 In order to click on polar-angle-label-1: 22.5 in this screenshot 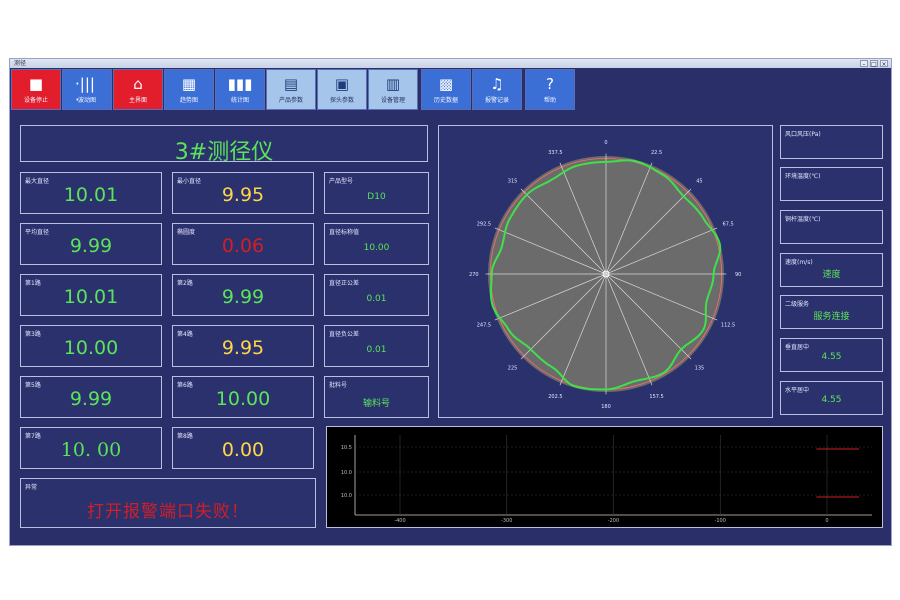, I will do `click(656, 153)`.